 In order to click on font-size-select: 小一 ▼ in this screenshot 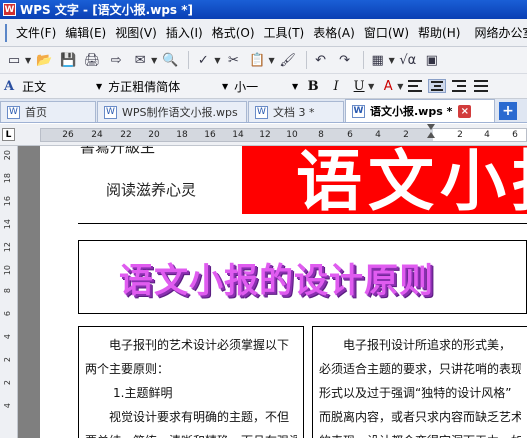, I will do `click(267, 86)`.